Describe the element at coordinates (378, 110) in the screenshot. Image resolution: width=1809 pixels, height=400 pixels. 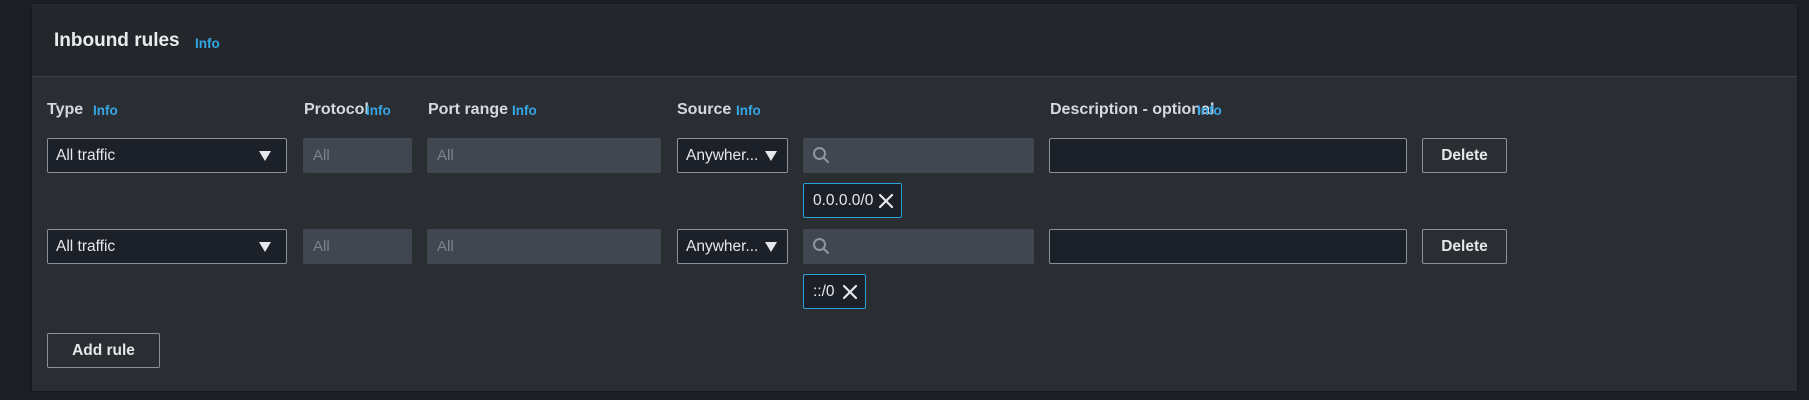
I see `protocol-info-link: Info` at that location.